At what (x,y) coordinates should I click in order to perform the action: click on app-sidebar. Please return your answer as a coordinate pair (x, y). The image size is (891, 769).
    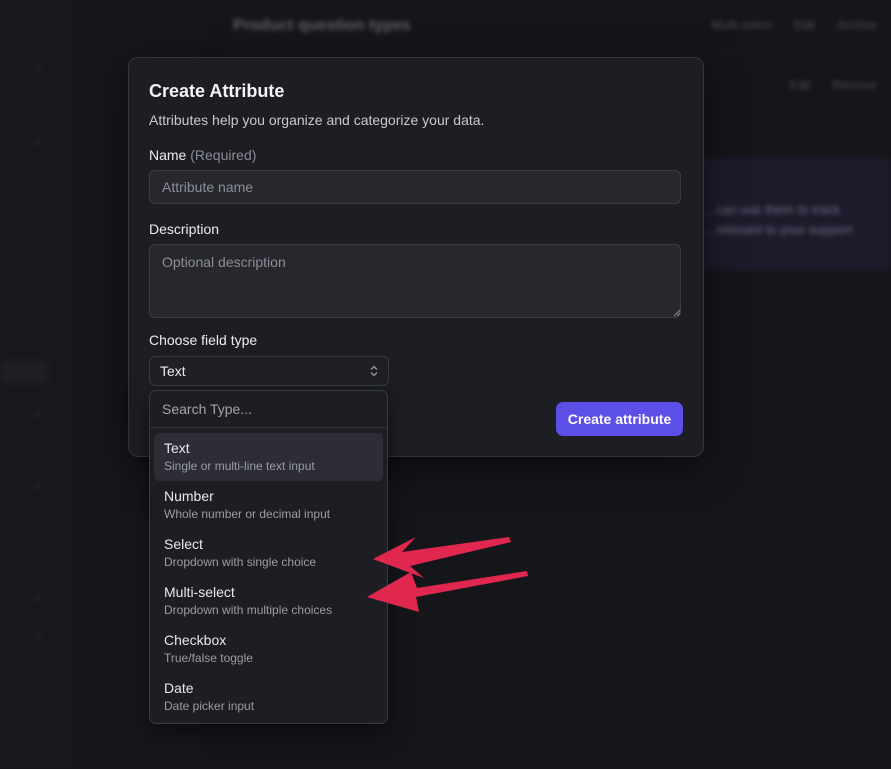
    Looking at the image, I should click on (35, 384).